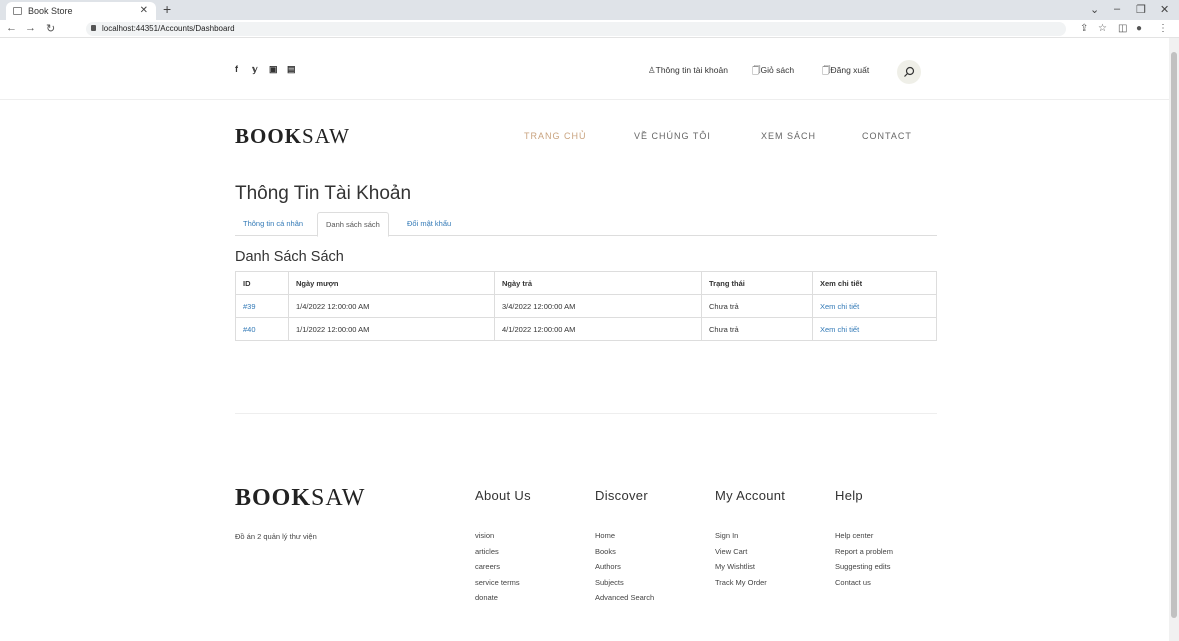  Describe the element at coordinates (1139, 28) in the screenshot. I see `profile-icon: ●` at that location.